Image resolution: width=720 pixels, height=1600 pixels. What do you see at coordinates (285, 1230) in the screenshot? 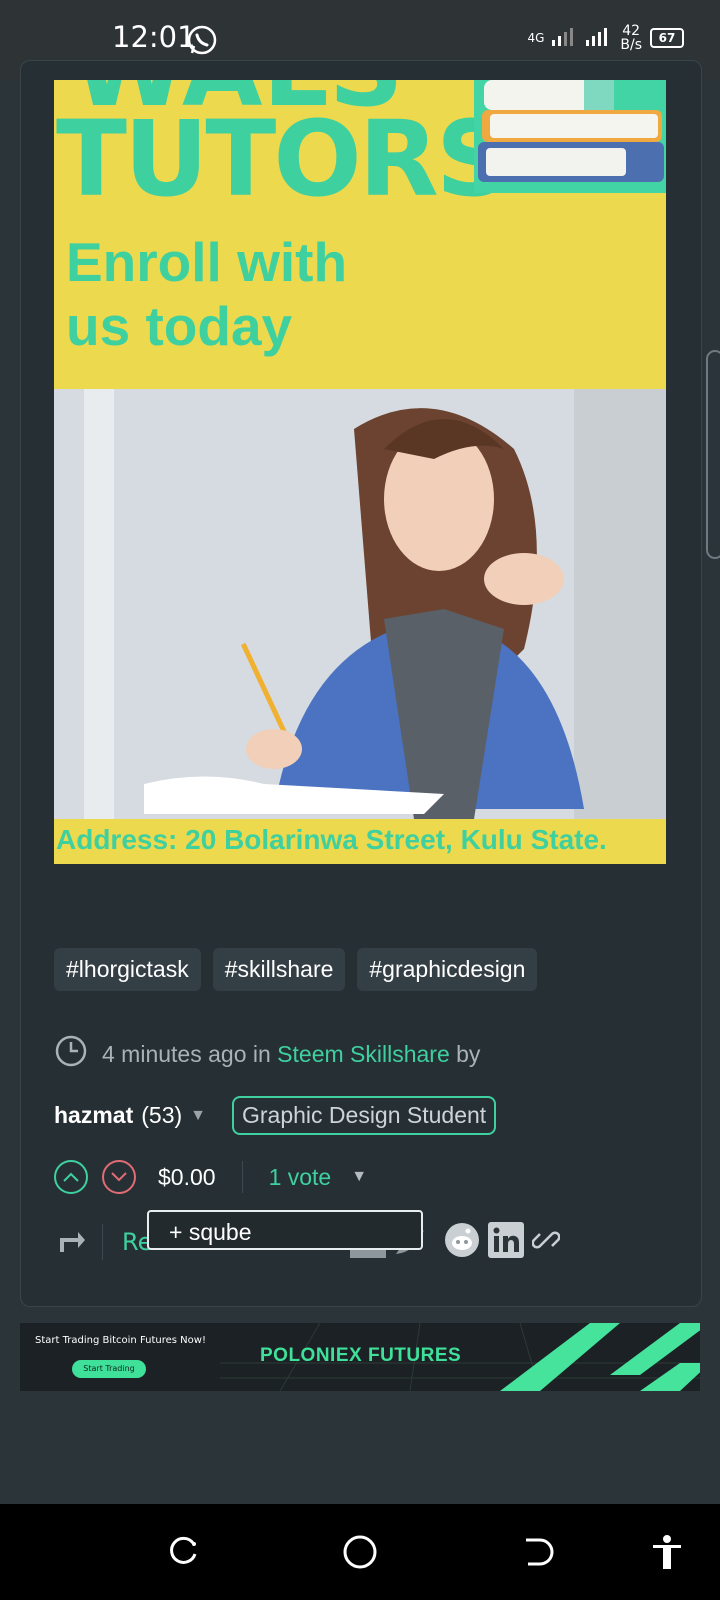
I see `reblog-tooltip: + sqube` at bounding box center [285, 1230].